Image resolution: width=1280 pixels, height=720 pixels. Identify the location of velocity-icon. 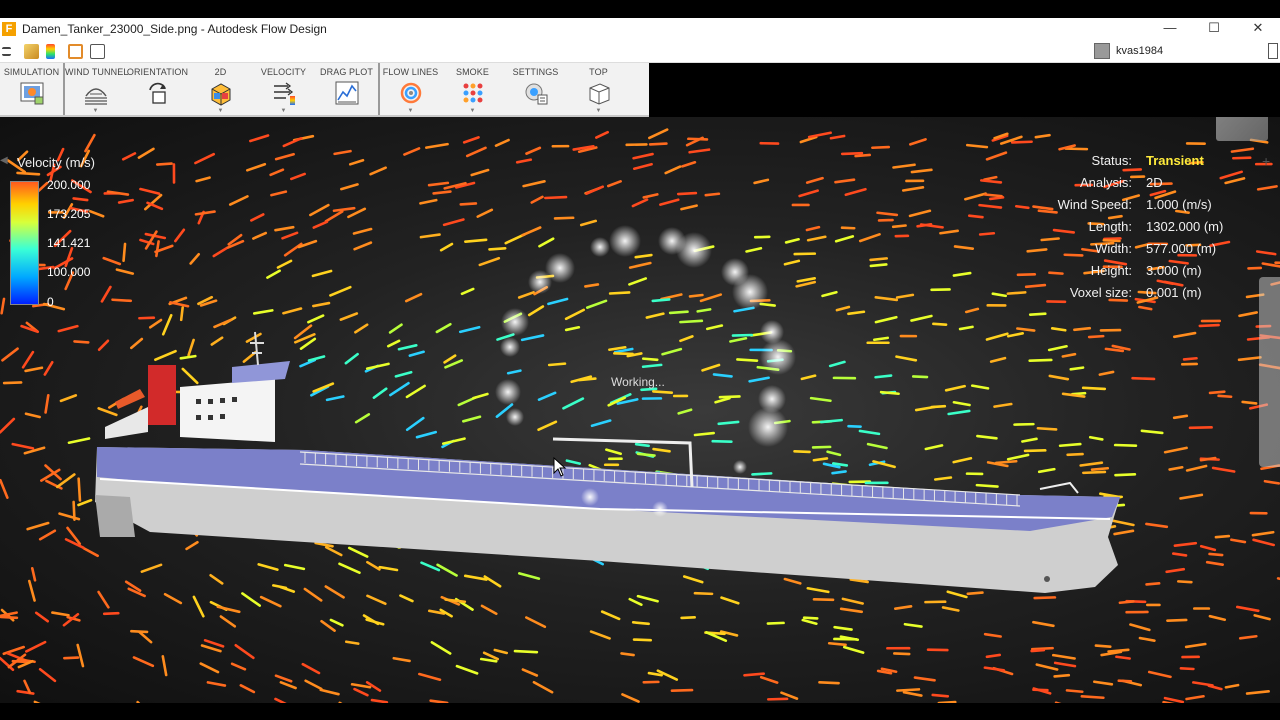
(284, 93).